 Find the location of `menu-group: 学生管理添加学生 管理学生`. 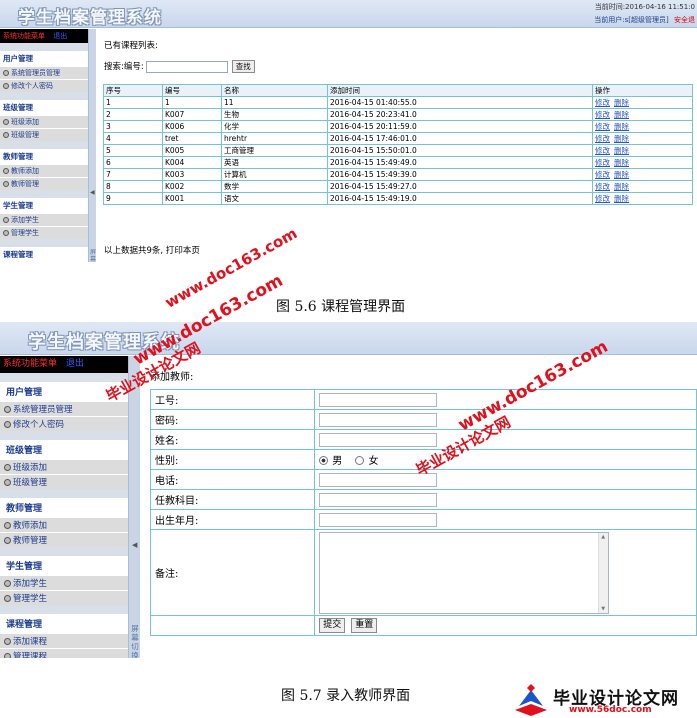

menu-group: 学生管理添加学生 管理学生 is located at coordinates (64, 580).